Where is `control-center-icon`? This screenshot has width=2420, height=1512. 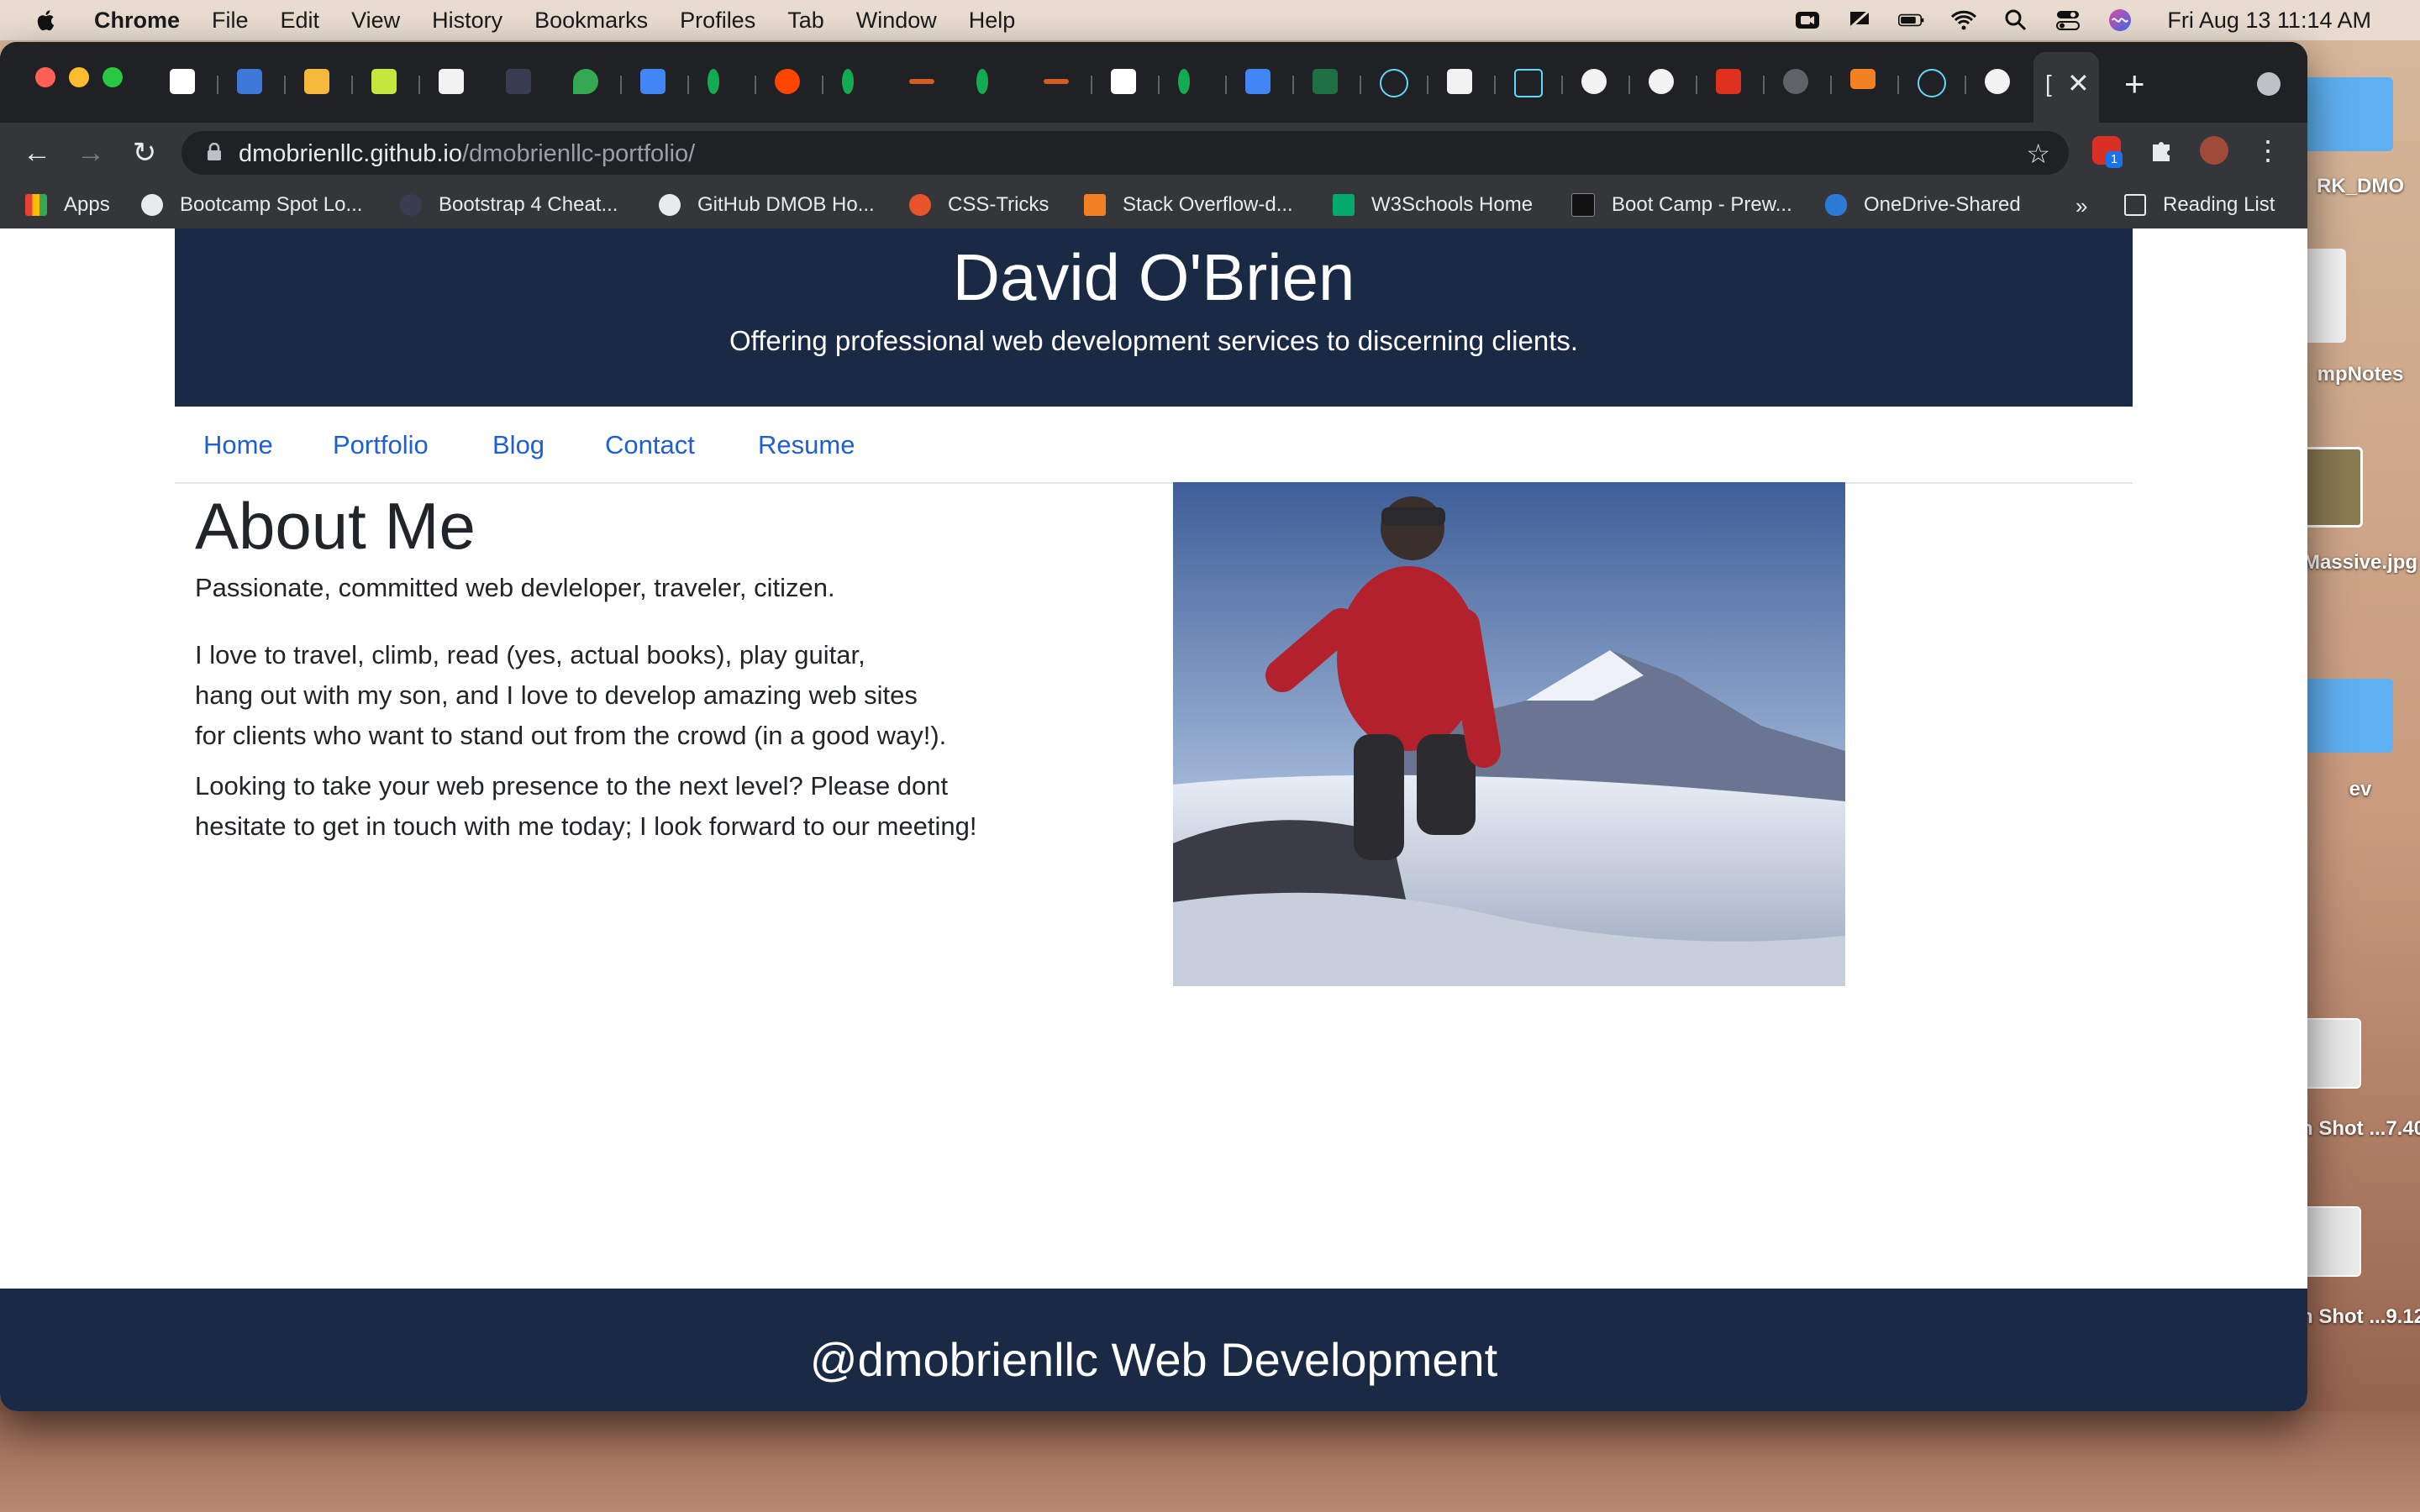
control-center-icon is located at coordinates (2067, 20).